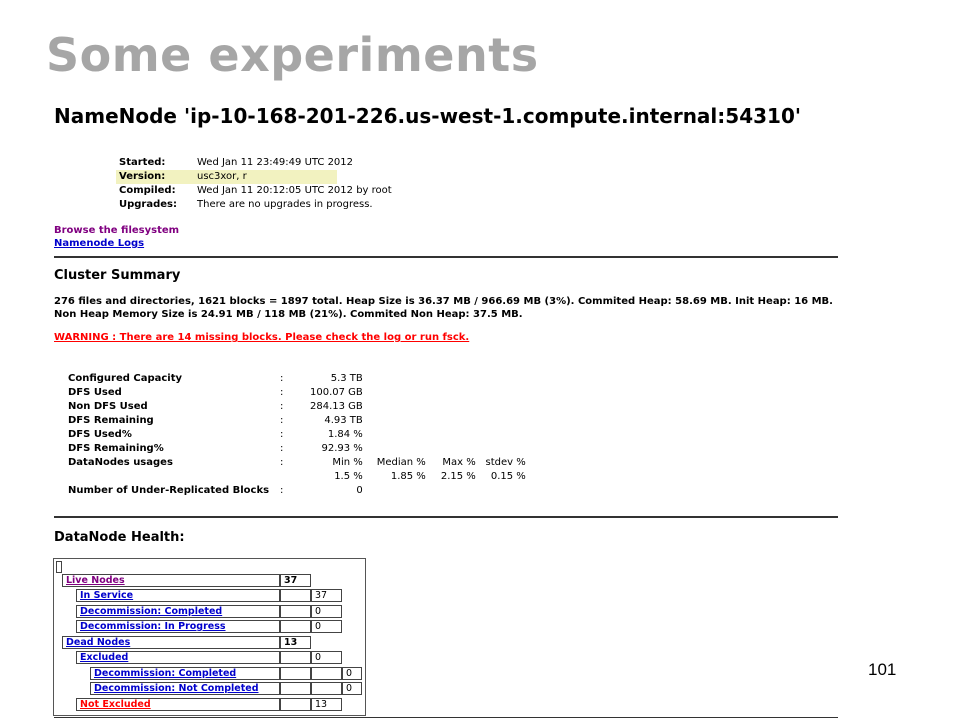 The height and width of the screenshot is (720, 960). I want to click on excl-decom-not-completed-cell: Decommission: Not Completed, so click(185, 688).